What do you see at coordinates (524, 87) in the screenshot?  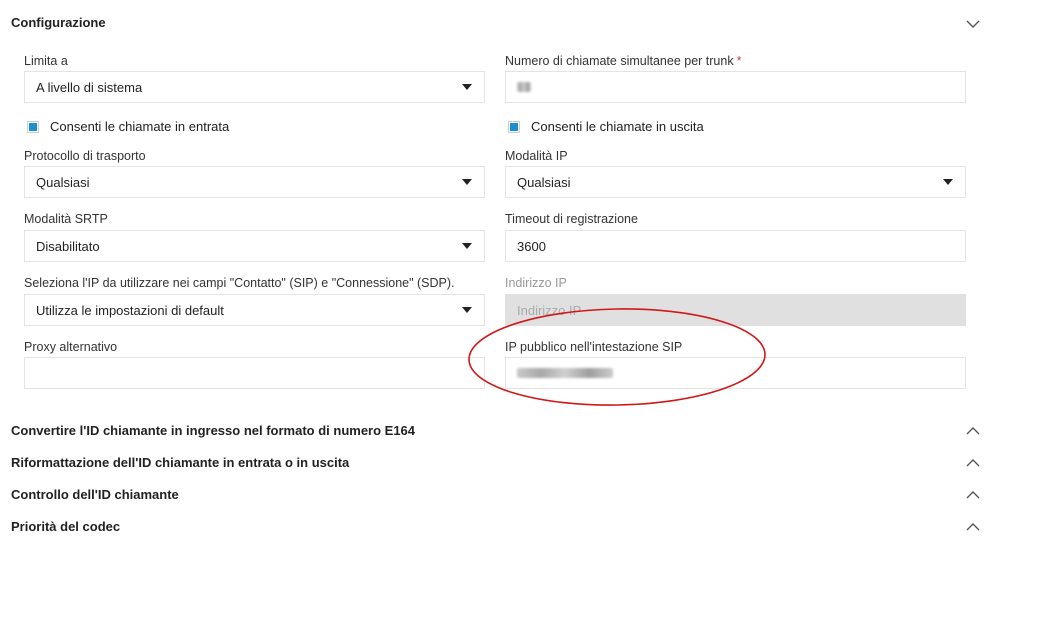 I see `redacted-value` at bounding box center [524, 87].